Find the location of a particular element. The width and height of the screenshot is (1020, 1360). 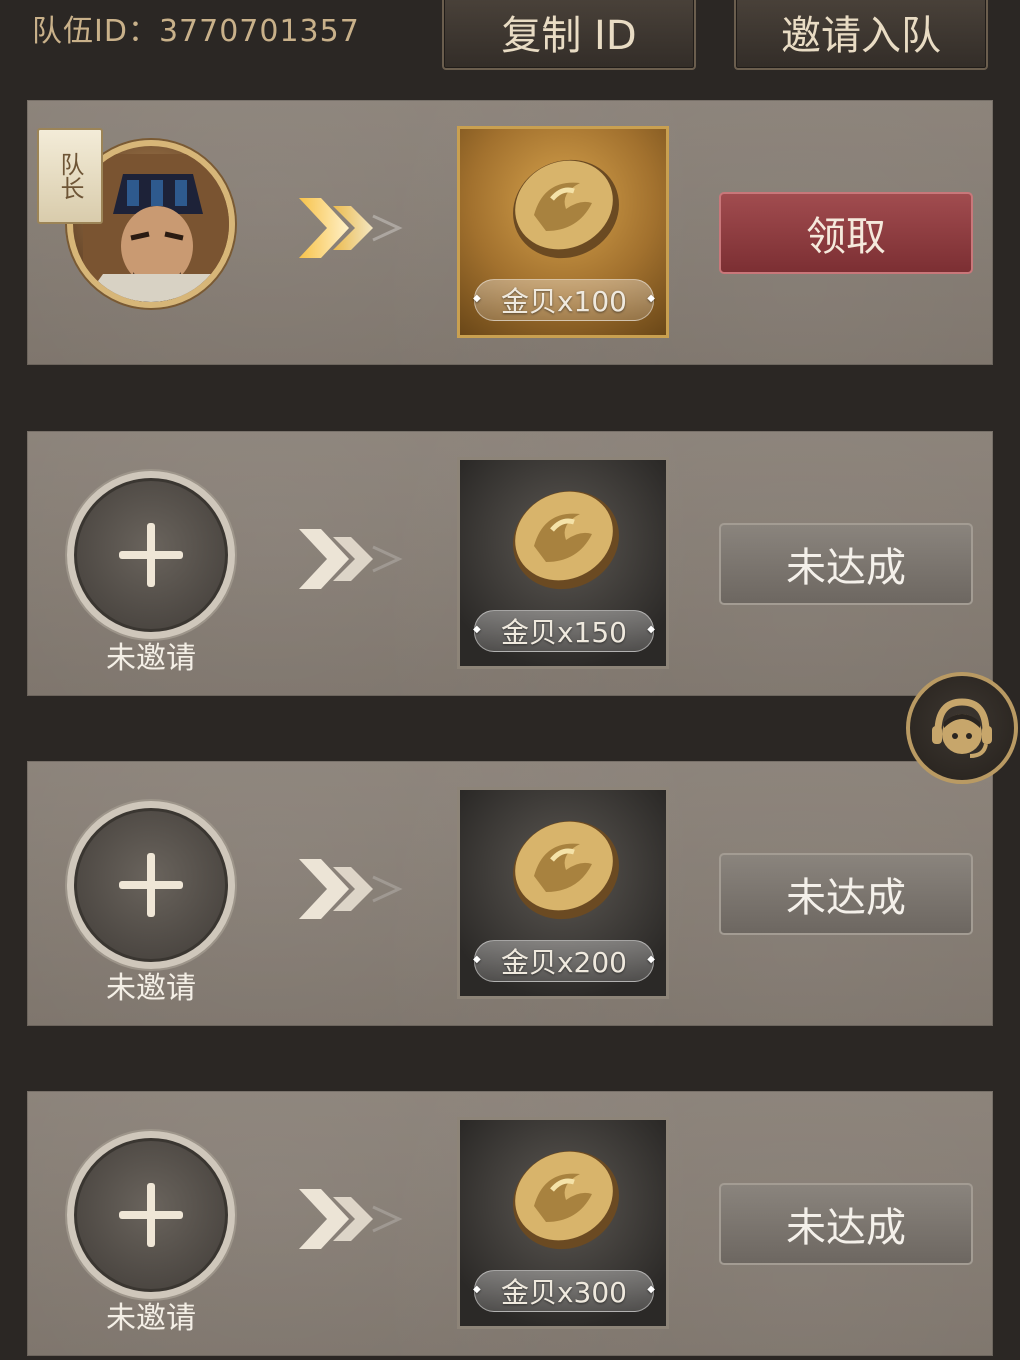

customer-service-icon is located at coordinates (962, 728).